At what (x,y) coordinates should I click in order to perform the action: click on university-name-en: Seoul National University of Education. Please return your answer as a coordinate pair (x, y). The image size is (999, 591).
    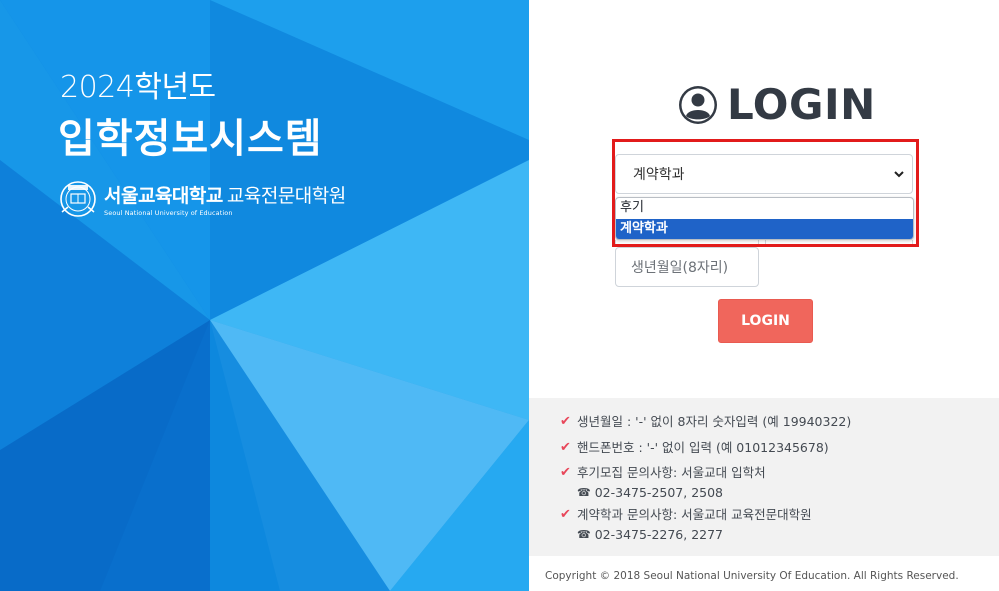
    Looking at the image, I should click on (168, 213).